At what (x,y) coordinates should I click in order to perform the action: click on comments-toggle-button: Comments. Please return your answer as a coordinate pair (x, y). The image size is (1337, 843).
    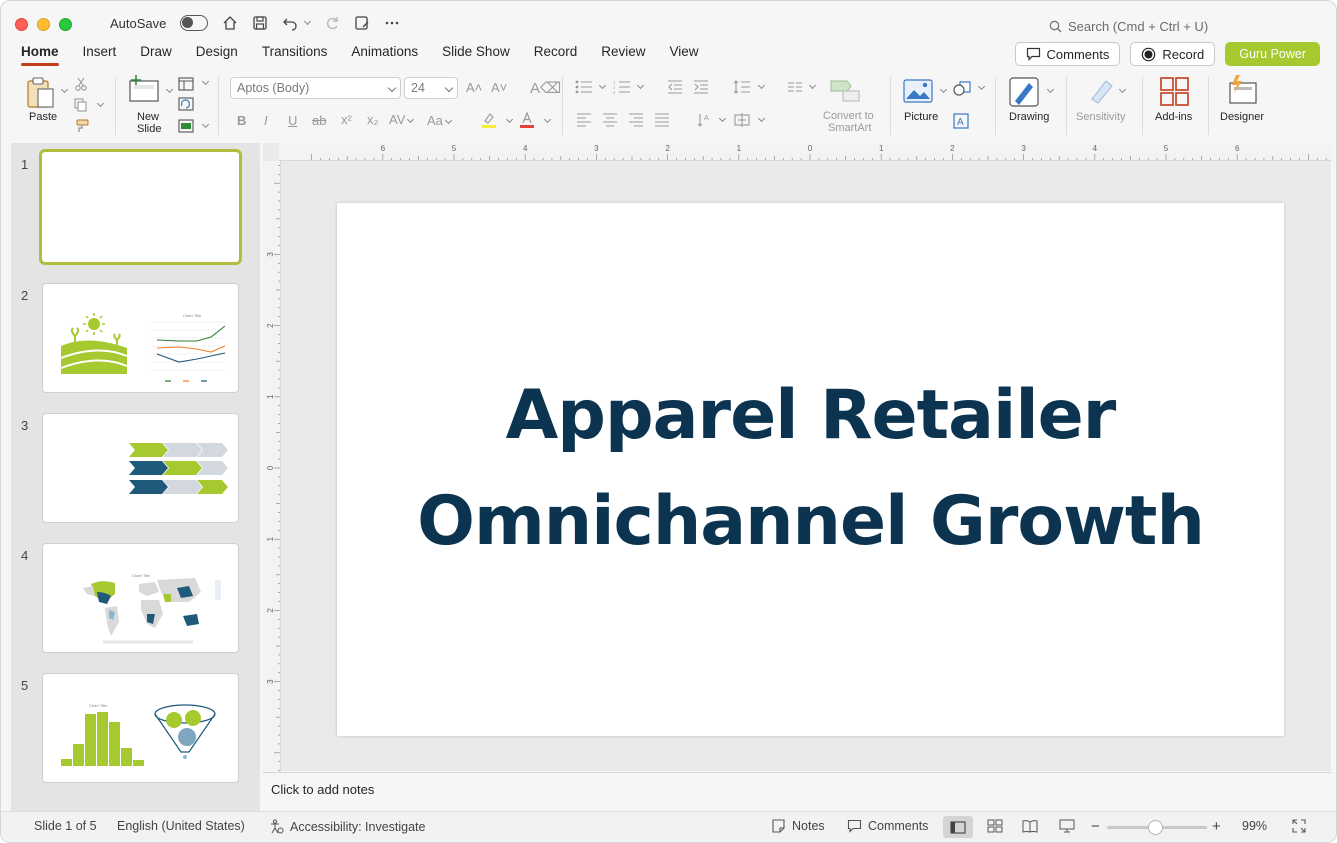
    Looking at the image, I should click on (887, 826).